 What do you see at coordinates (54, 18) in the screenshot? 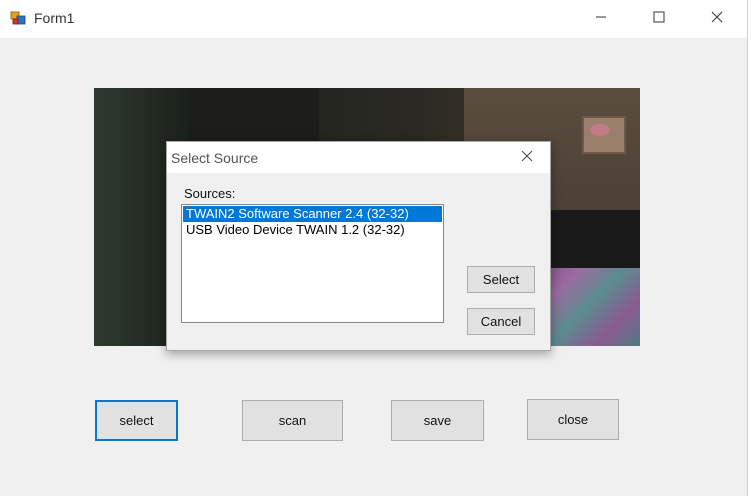
I see `window-title: Form1` at bounding box center [54, 18].